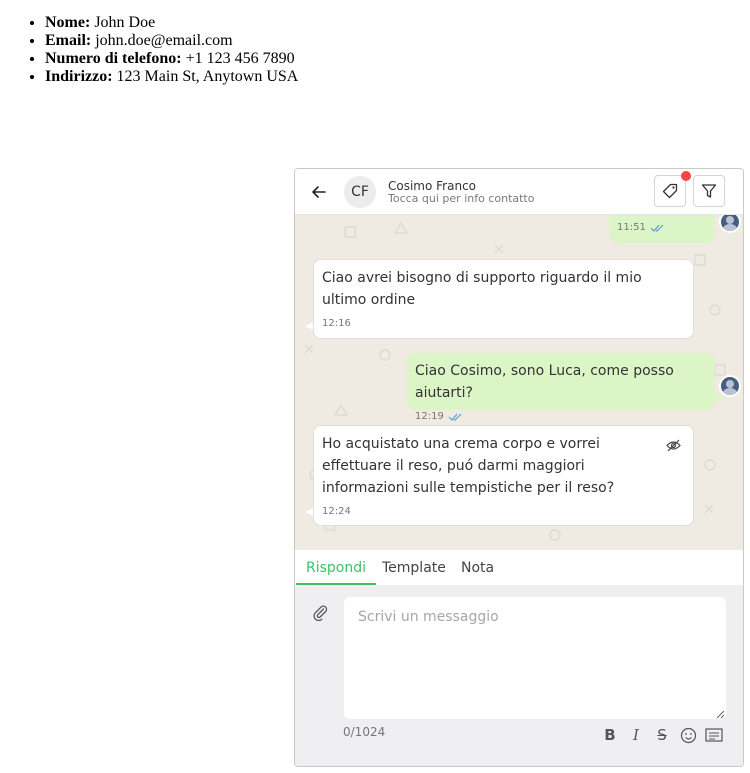 The width and height of the screenshot is (750, 773). I want to click on quick-reply-button, so click(714, 735).